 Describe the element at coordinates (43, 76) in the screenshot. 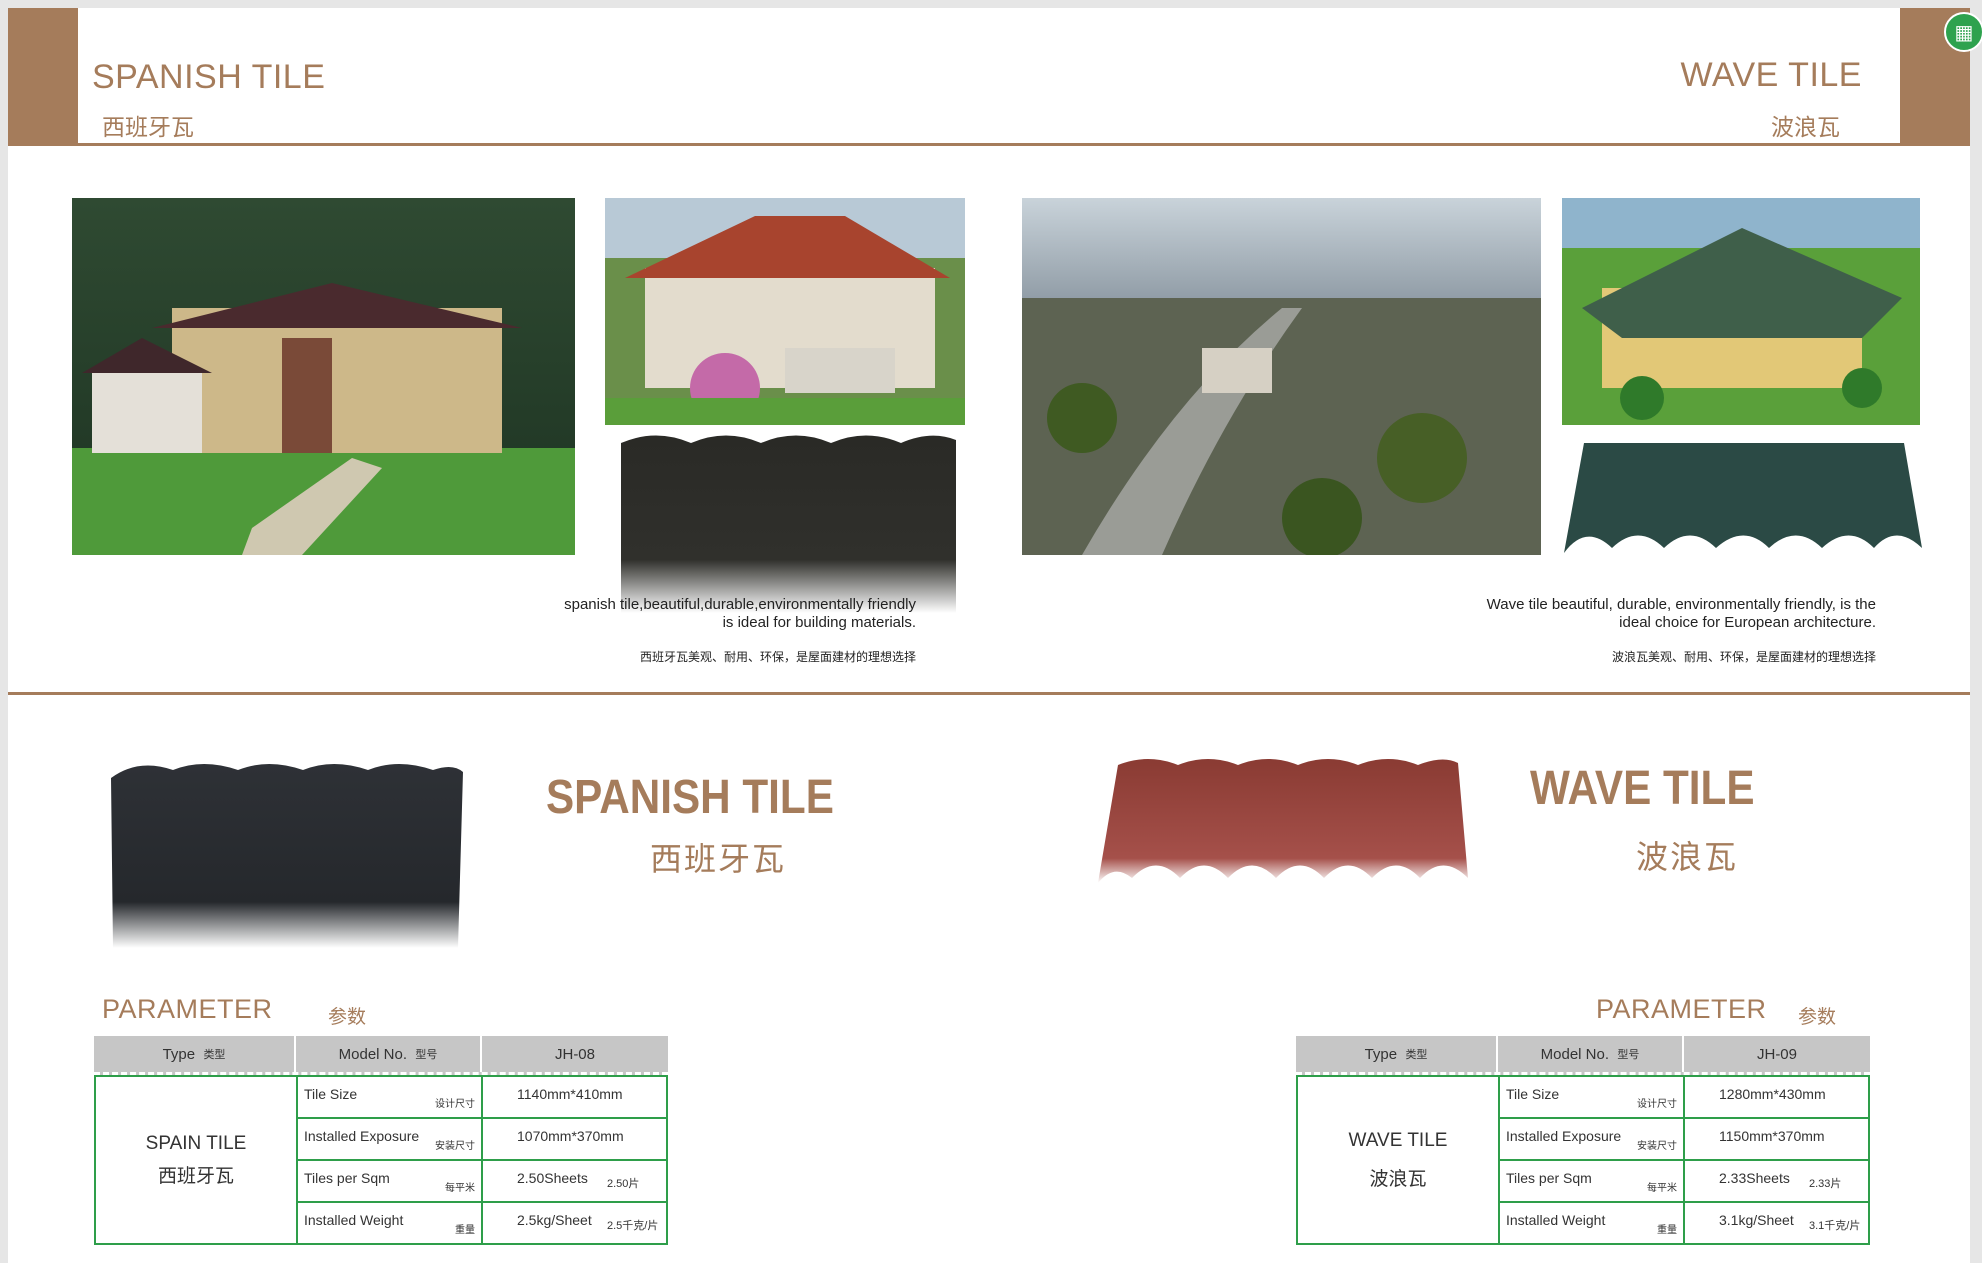

I see `header-accent-left` at that location.